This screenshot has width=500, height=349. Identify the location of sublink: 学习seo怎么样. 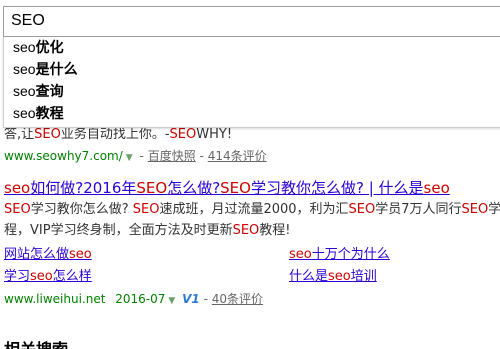
(48, 274).